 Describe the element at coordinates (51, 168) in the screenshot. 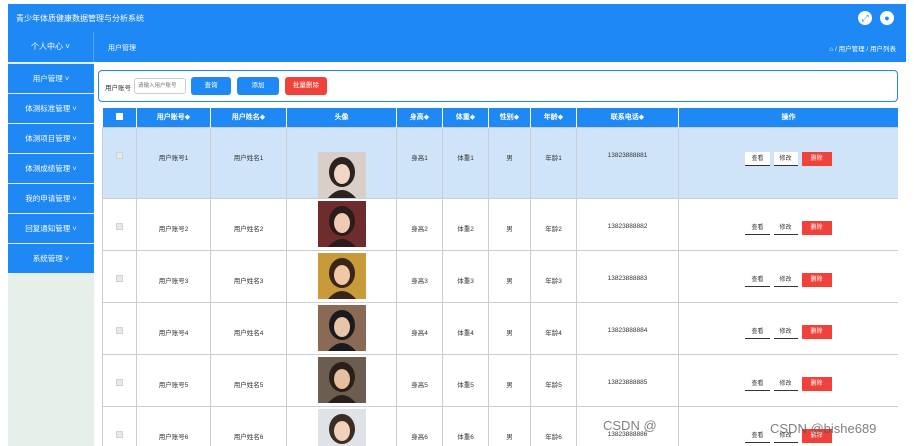

I see `sidebar-item-fitness-score: 体测成绩管理 ˅` at that location.